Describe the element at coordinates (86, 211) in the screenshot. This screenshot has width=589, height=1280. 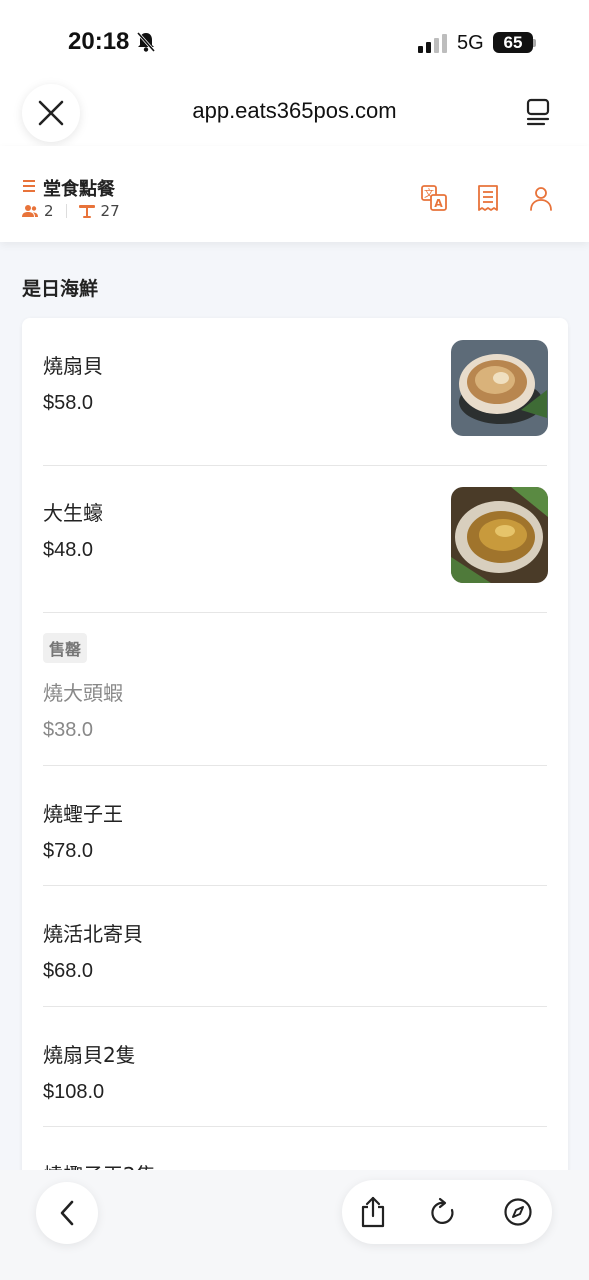
I see `table-icon` at that location.